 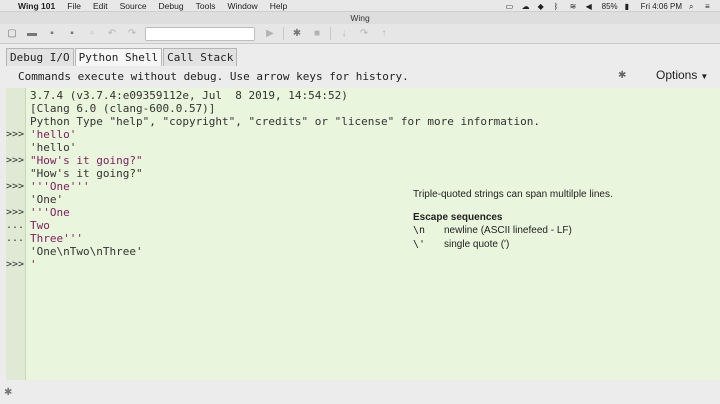 What do you see at coordinates (508, 230) in the screenshot?
I see `escape-desc: newline (ASCII linefeed - LF)` at bounding box center [508, 230].